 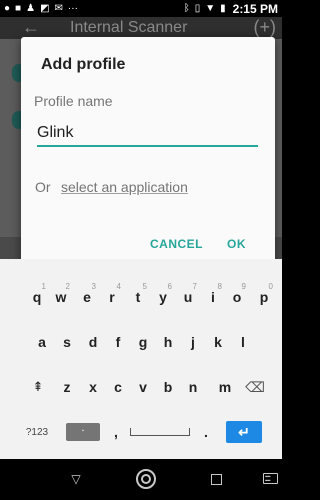 What do you see at coordinates (124, 187) in the screenshot?
I see `select-application-link: select an application` at bounding box center [124, 187].